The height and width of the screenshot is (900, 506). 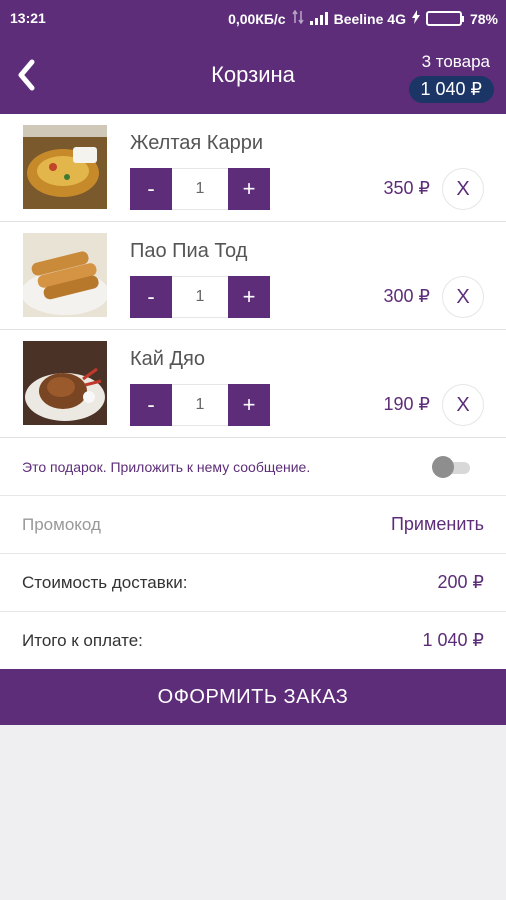 I want to click on delivery-value: 200 ₽, so click(x=461, y=582).